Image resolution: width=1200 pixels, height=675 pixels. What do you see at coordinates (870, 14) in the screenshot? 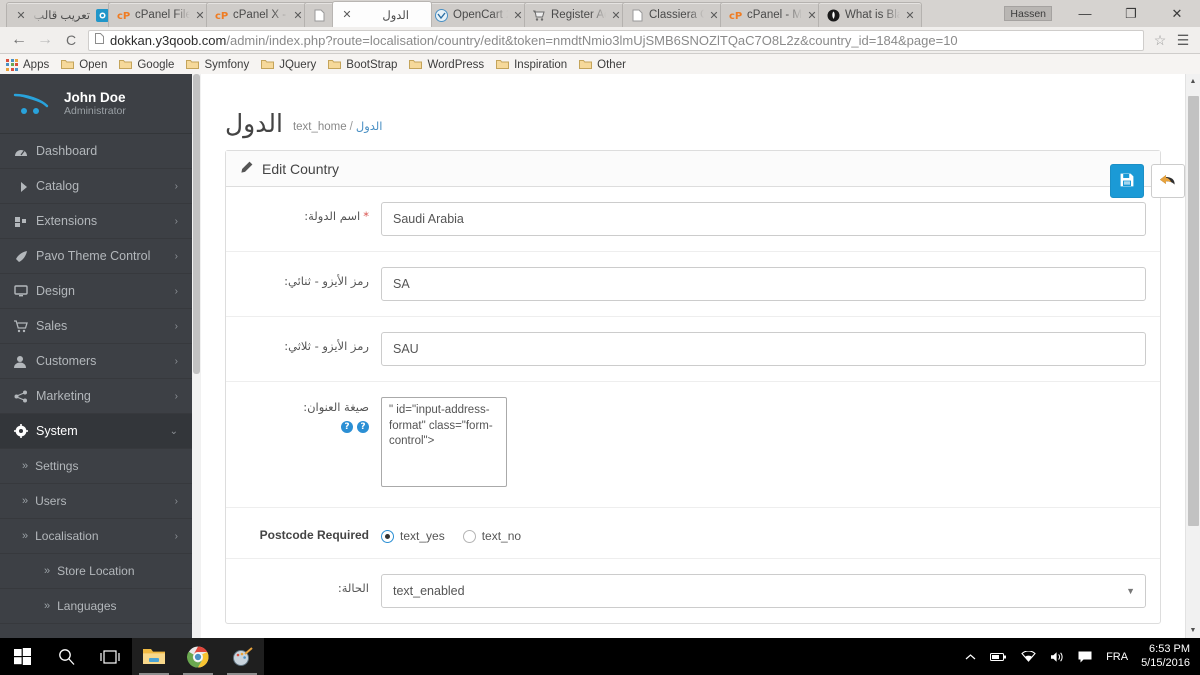
I see `browser-tab-10: What is Blac ✕` at bounding box center [870, 14].